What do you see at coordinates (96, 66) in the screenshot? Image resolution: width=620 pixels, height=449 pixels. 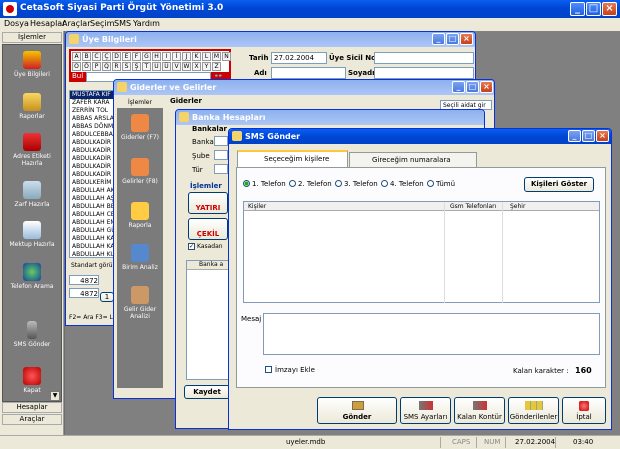 I see `letter-button-p: P` at bounding box center [96, 66].